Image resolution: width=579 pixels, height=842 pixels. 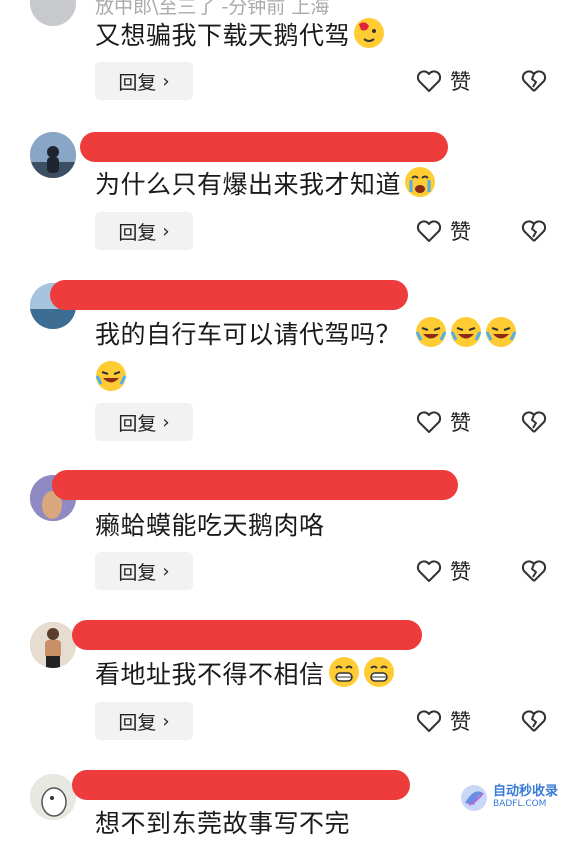 I want to click on shy-emoji-icon, so click(x=369, y=33).